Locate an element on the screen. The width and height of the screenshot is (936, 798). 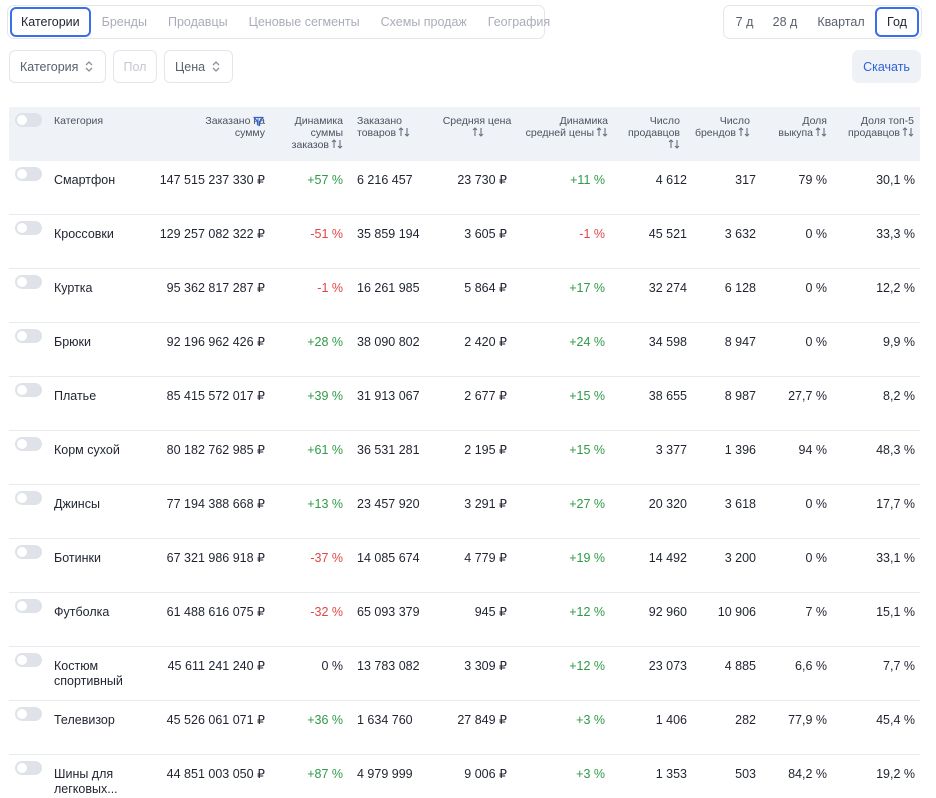
gender-filter: Пол is located at coordinates (135, 66).